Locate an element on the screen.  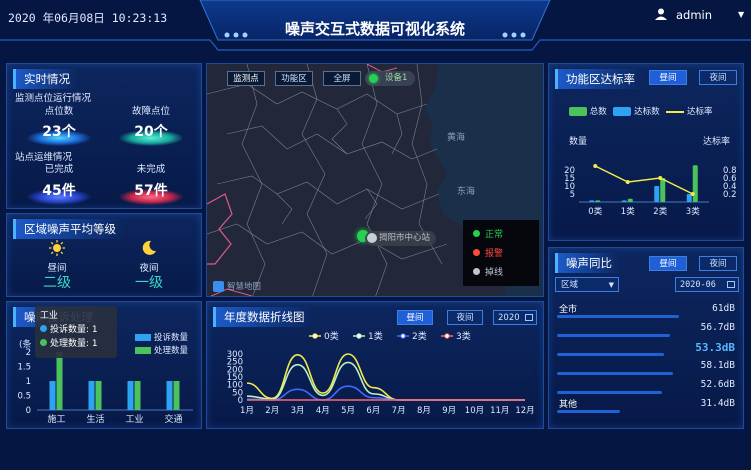
device-label: 设备1 is located at coordinates (396, 78).